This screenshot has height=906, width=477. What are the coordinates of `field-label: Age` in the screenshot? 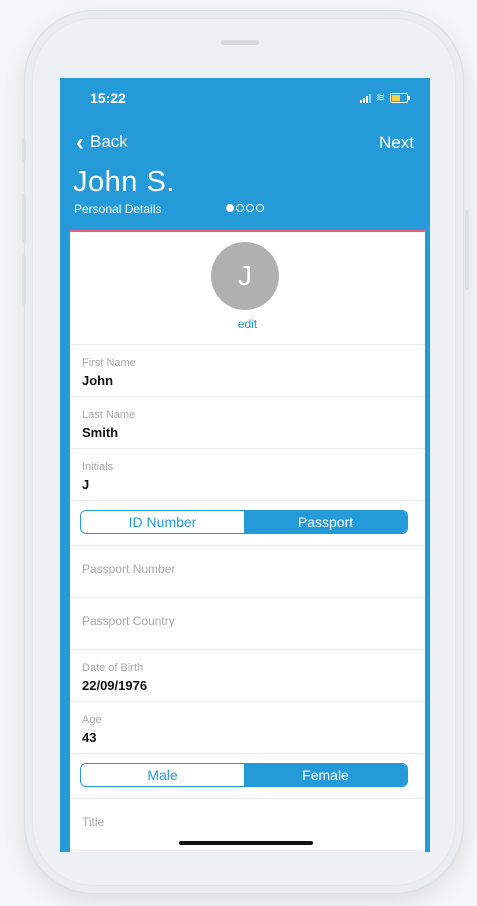 It's located at (92, 720).